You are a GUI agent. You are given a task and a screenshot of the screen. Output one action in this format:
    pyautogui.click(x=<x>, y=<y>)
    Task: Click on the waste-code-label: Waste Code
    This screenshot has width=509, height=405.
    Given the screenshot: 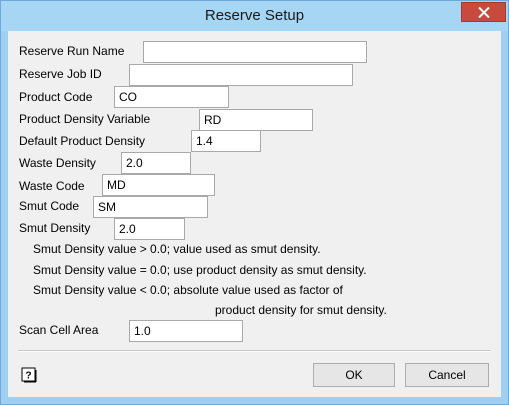 What is the action you would take?
    pyautogui.click(x=52, y=186)
    